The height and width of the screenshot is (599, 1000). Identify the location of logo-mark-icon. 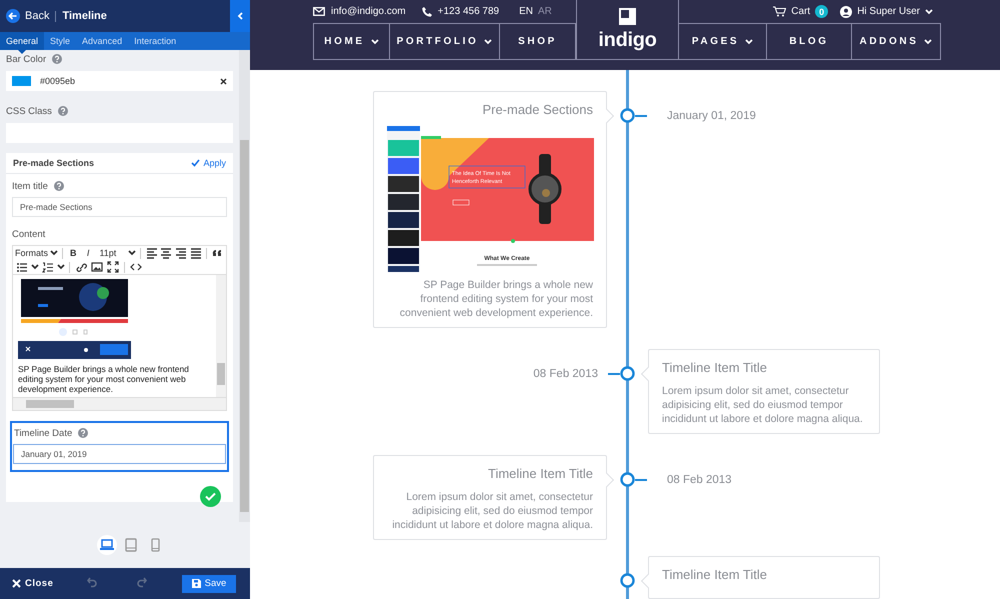
(627, 16).